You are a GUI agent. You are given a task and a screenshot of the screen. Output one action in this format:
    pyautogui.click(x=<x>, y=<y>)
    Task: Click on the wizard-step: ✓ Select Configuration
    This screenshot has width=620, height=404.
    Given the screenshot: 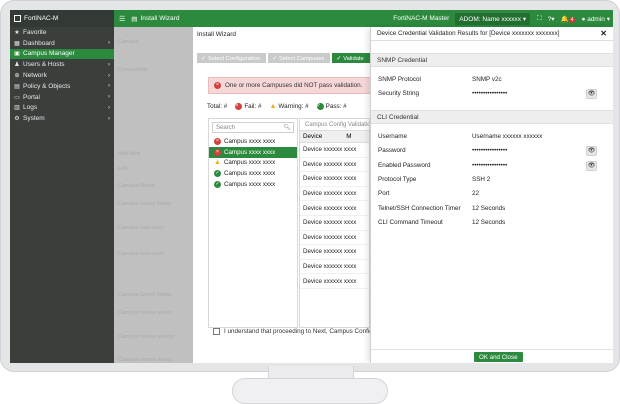 What is the action you would take?
    pyautogui.click(x=232, y=58)
    